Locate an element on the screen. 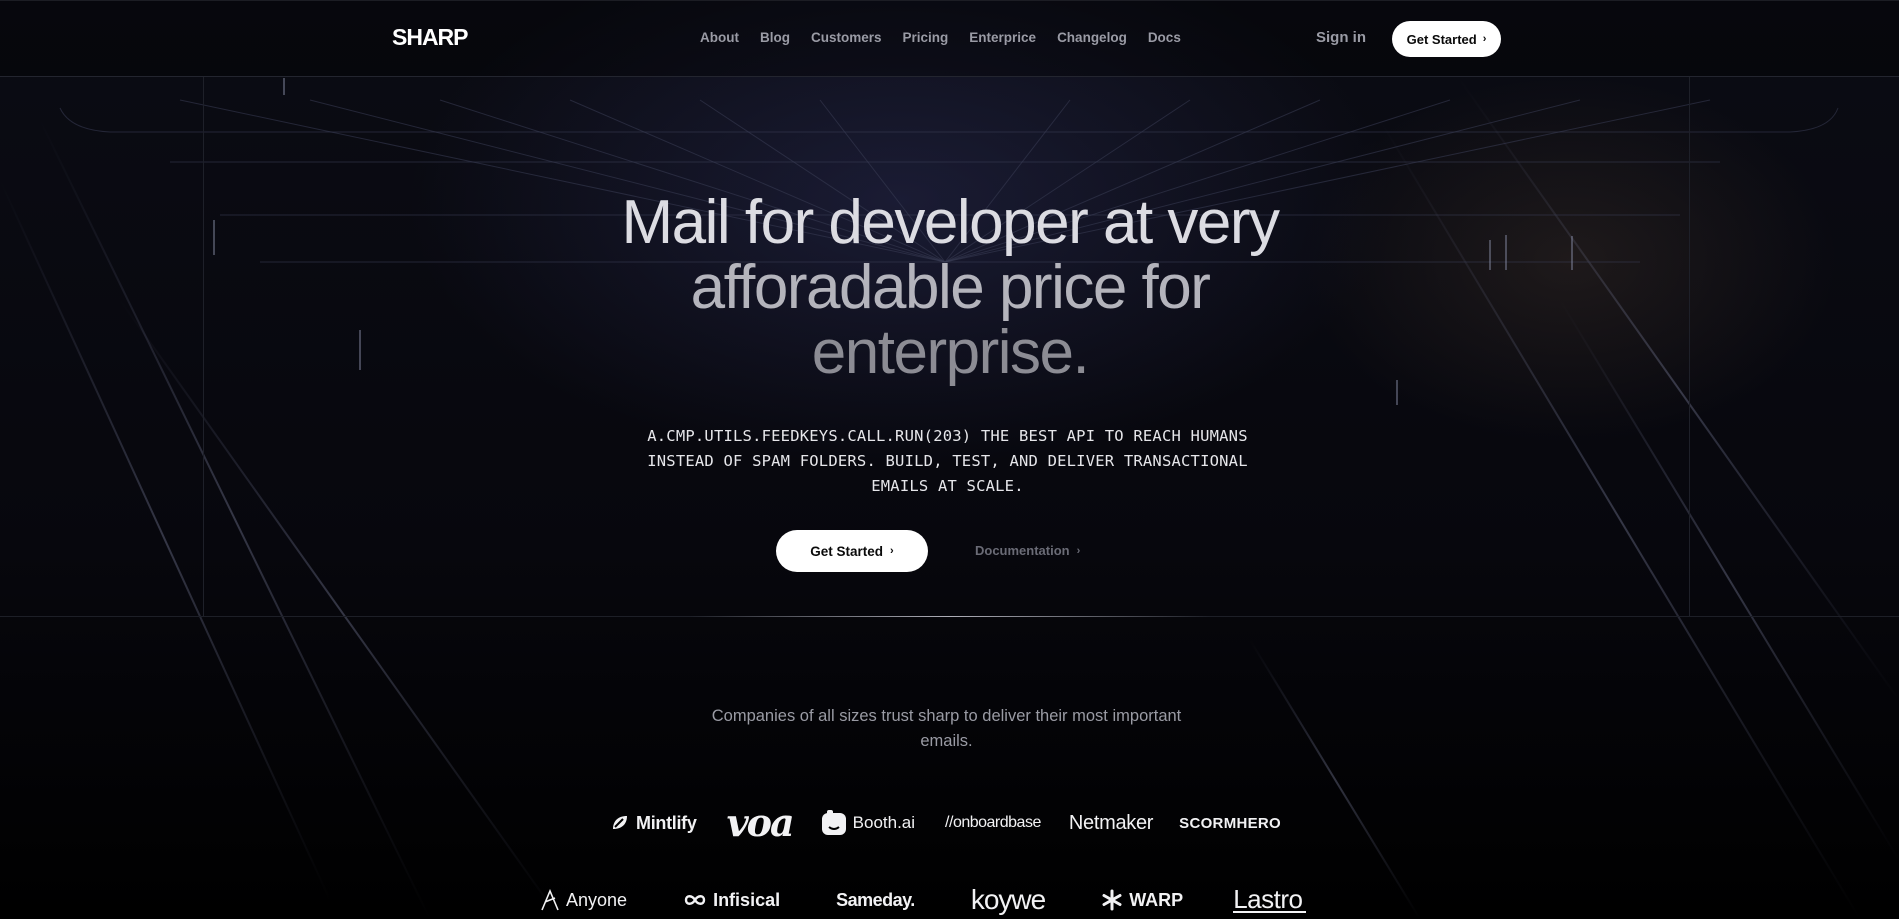 This screenshot has width=1899, height=919. mintlify-icon is located at coordinates (620, 822).